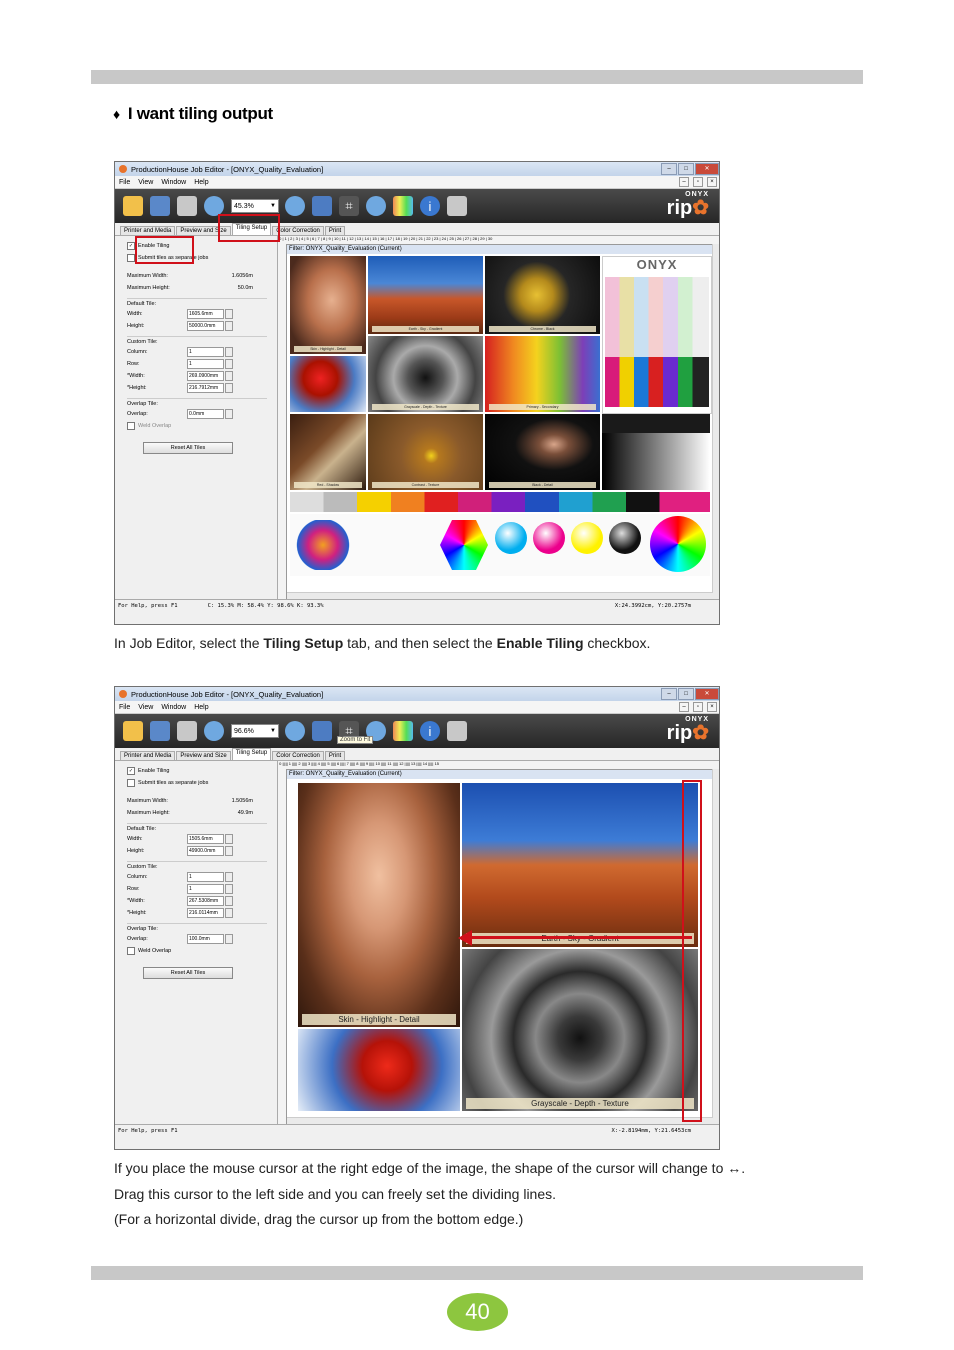  What do you see at coordinates (205, 939) in the screenshot?
I see `overlap-field: 100.0mm` at bounding box center [205, 939].